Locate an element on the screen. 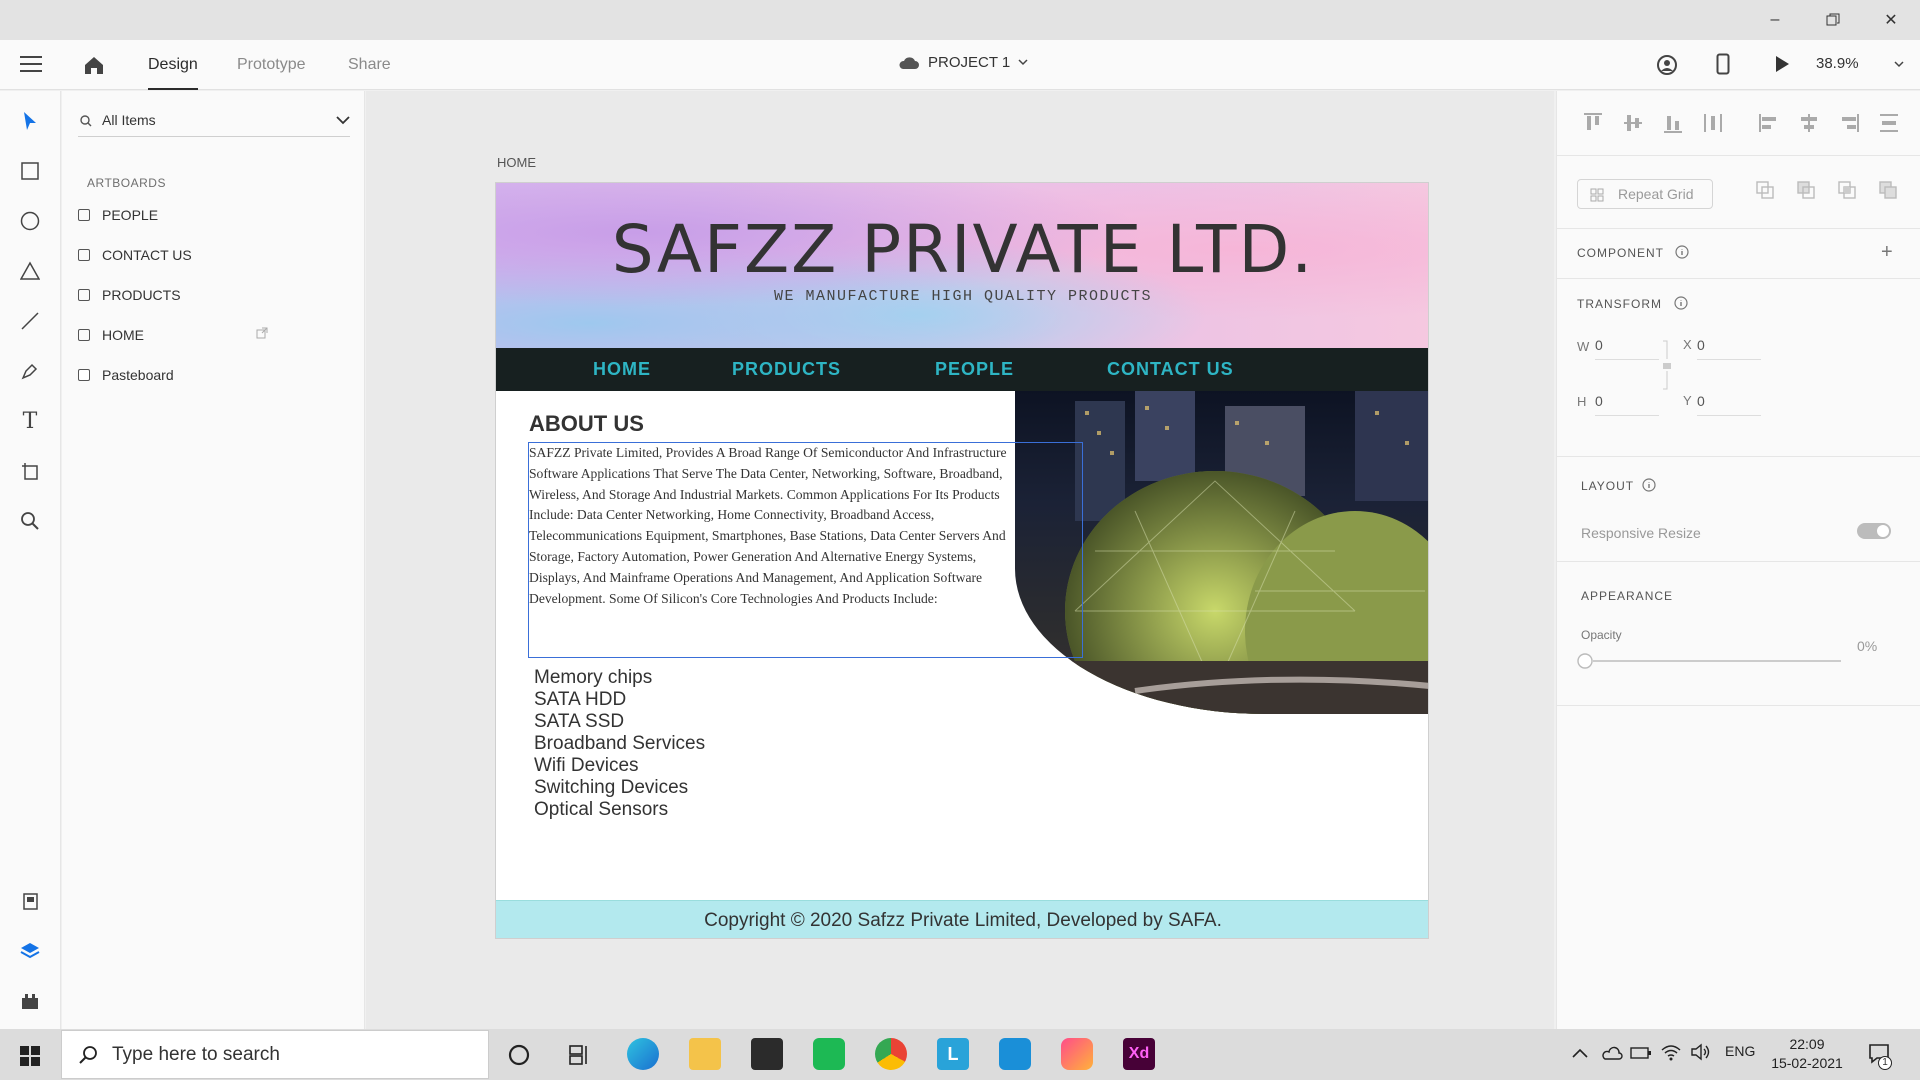 The image size is (1920, 1080). language-indicator: ENG is located at coordinates (1740, 1051).